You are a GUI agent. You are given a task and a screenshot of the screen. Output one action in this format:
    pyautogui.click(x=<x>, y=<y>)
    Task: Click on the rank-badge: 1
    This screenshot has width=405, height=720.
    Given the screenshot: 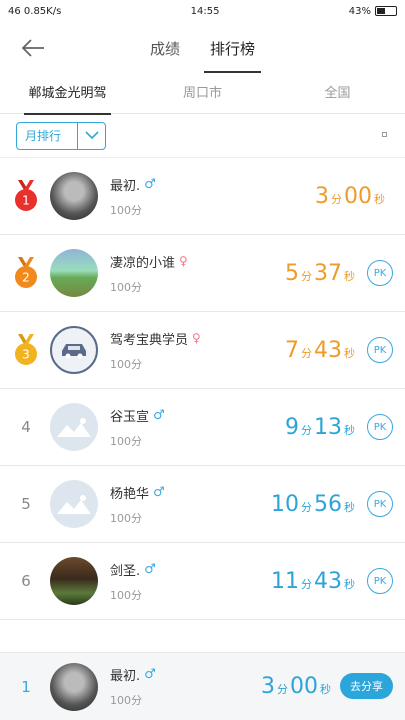 What is the action you would take?
    pyautogui.click(x=26, y=196)
    